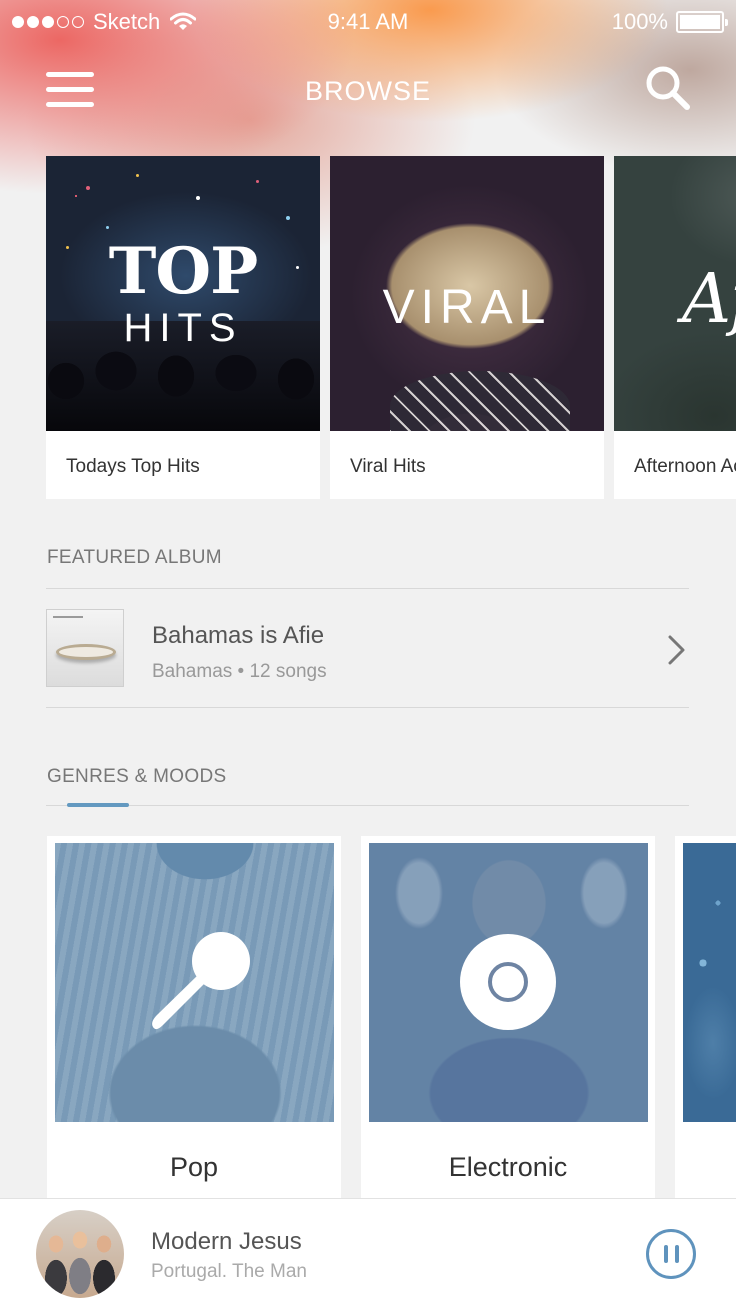 This screenshot has width=736, height=1308. Describe the element at coordinates (702, 22) in the screenshot. I see `battery-icon` at that location.